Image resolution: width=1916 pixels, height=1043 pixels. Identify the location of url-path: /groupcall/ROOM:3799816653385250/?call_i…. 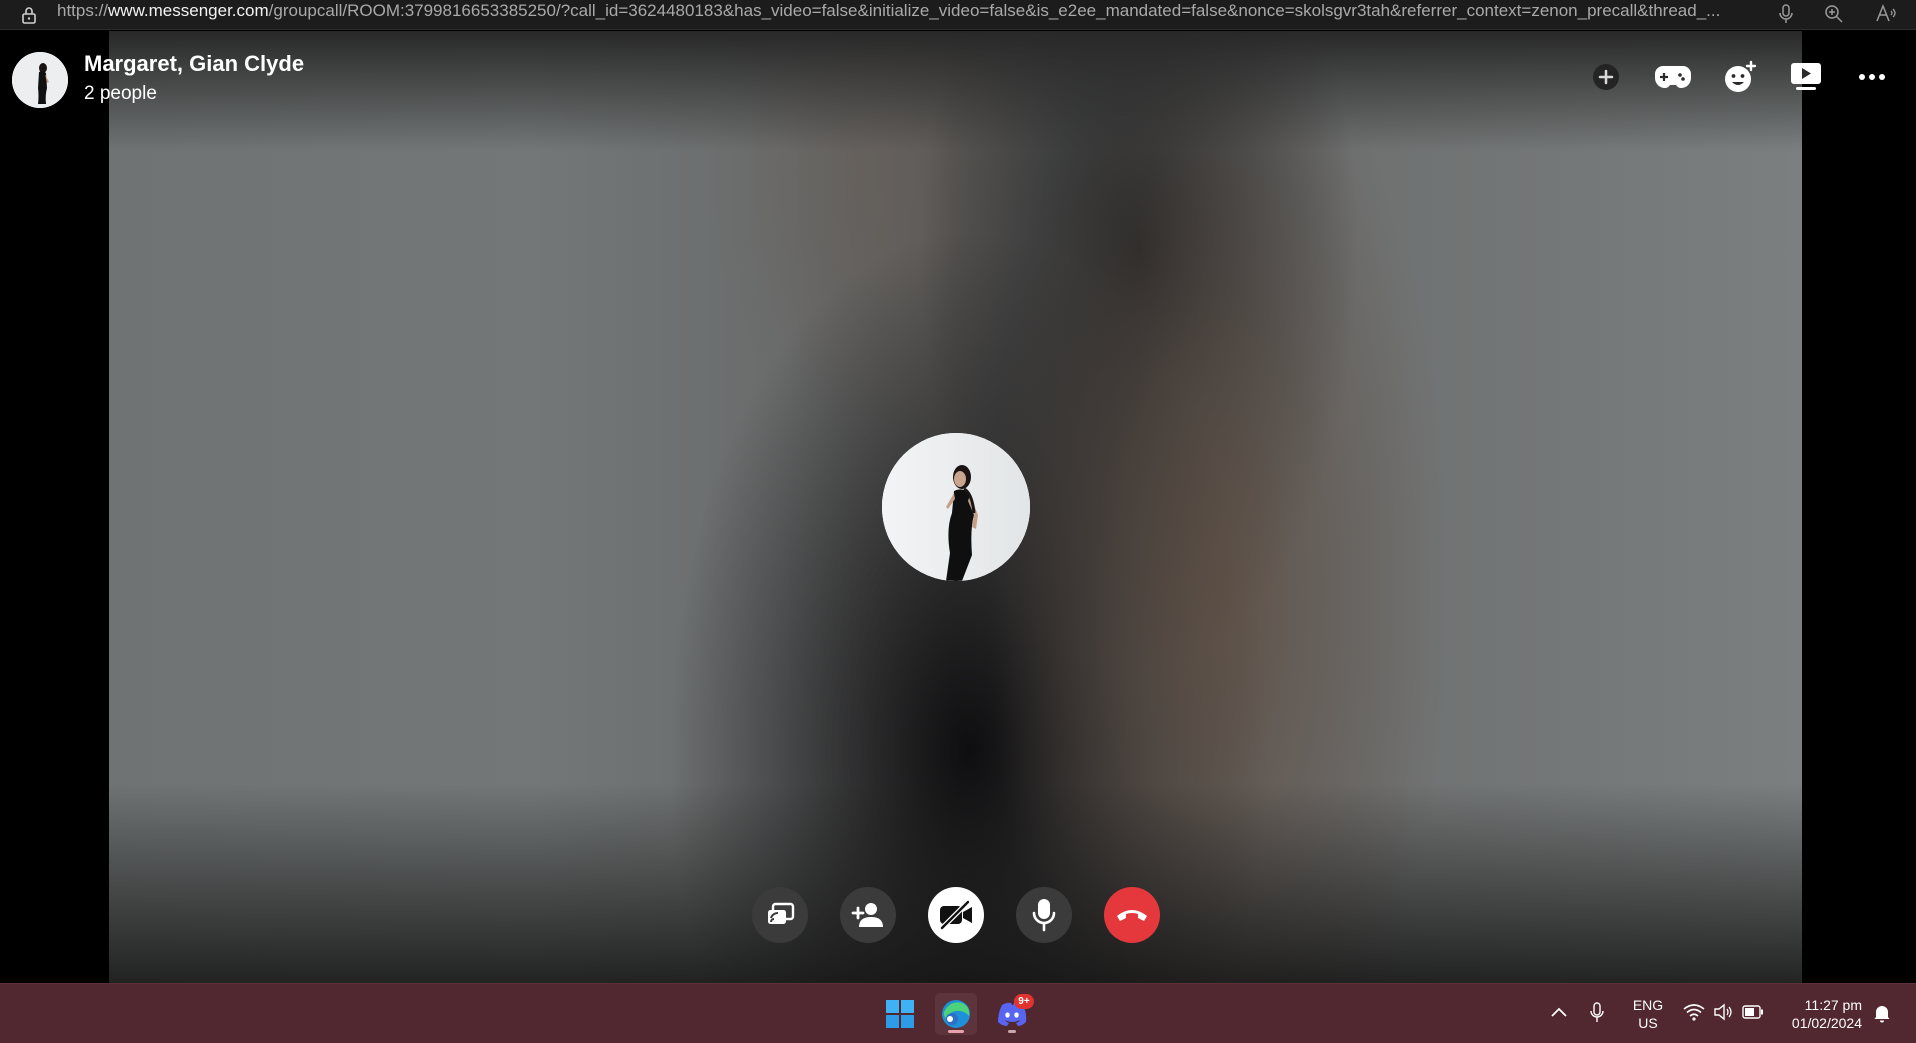
(994, 10).